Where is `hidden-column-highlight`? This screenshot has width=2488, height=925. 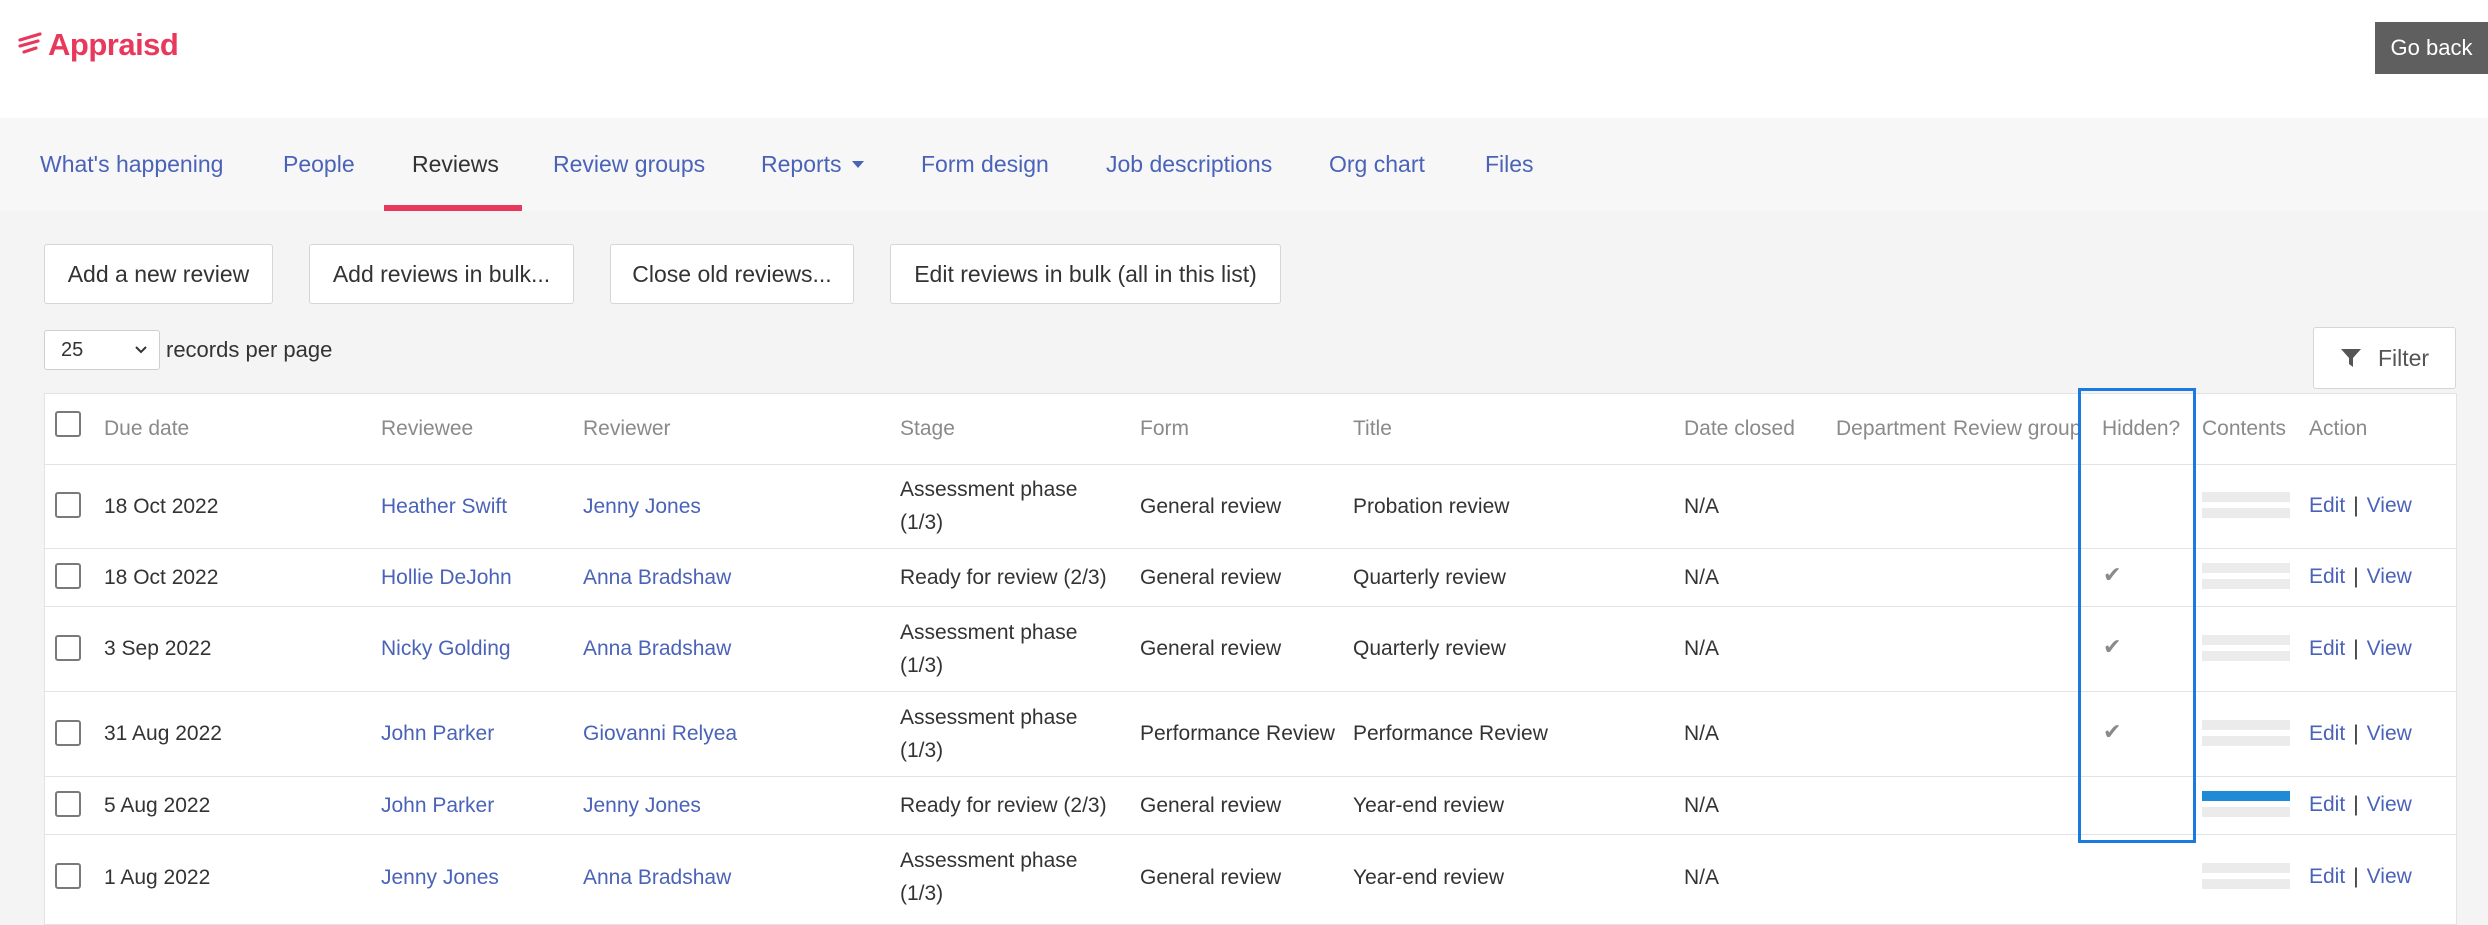 hidden-column-highlight is located at coordinates (2137, 615).